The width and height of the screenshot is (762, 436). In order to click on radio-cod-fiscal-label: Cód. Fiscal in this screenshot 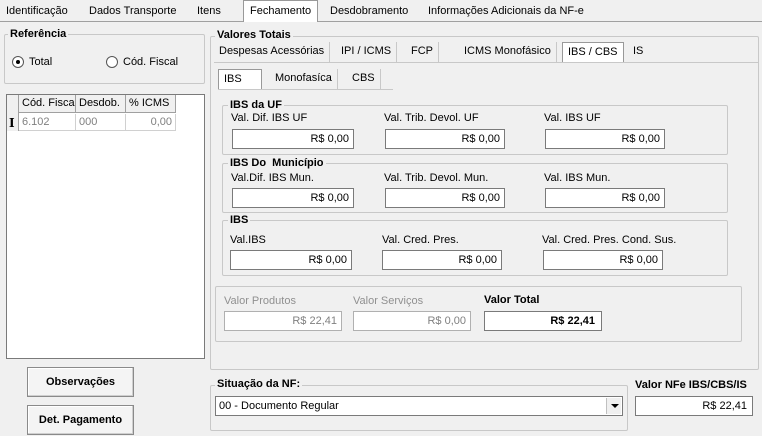, I will do `click(151, 62)`.